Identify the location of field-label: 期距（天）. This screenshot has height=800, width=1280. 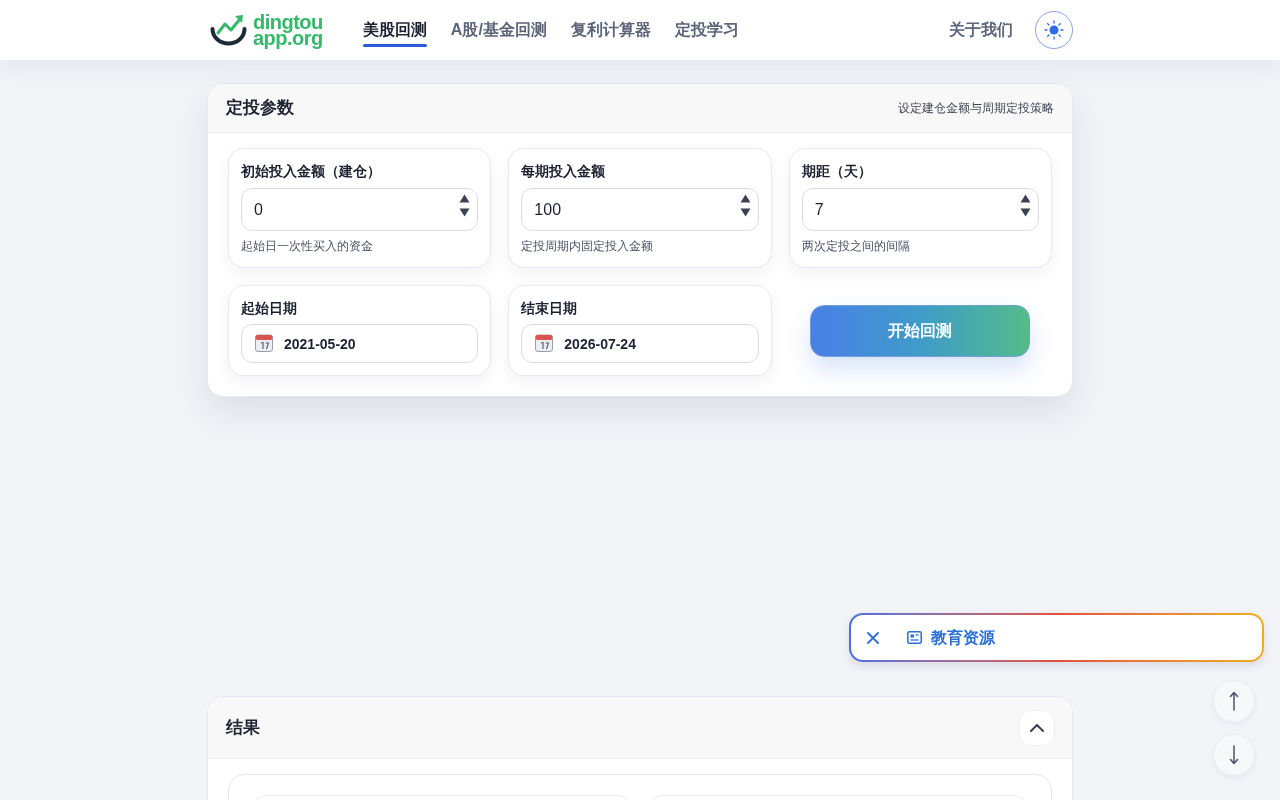
(837, 171).